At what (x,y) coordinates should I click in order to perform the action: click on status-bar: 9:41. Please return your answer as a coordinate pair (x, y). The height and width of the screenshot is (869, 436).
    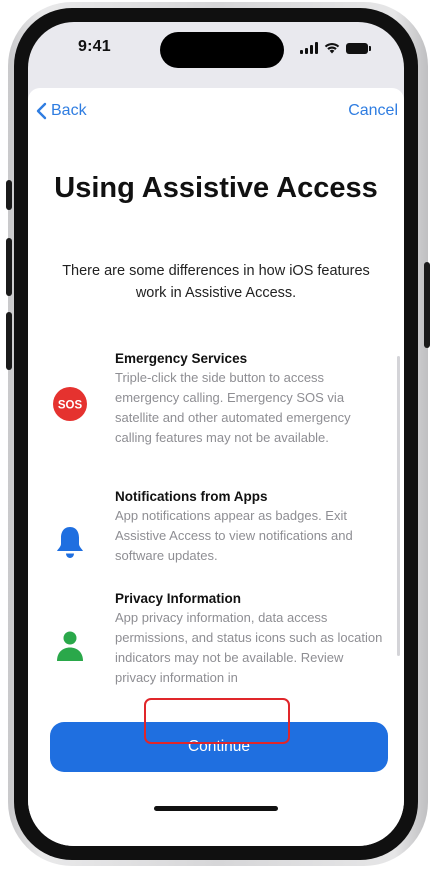
    Looking at the image, I should click on (216, 52).